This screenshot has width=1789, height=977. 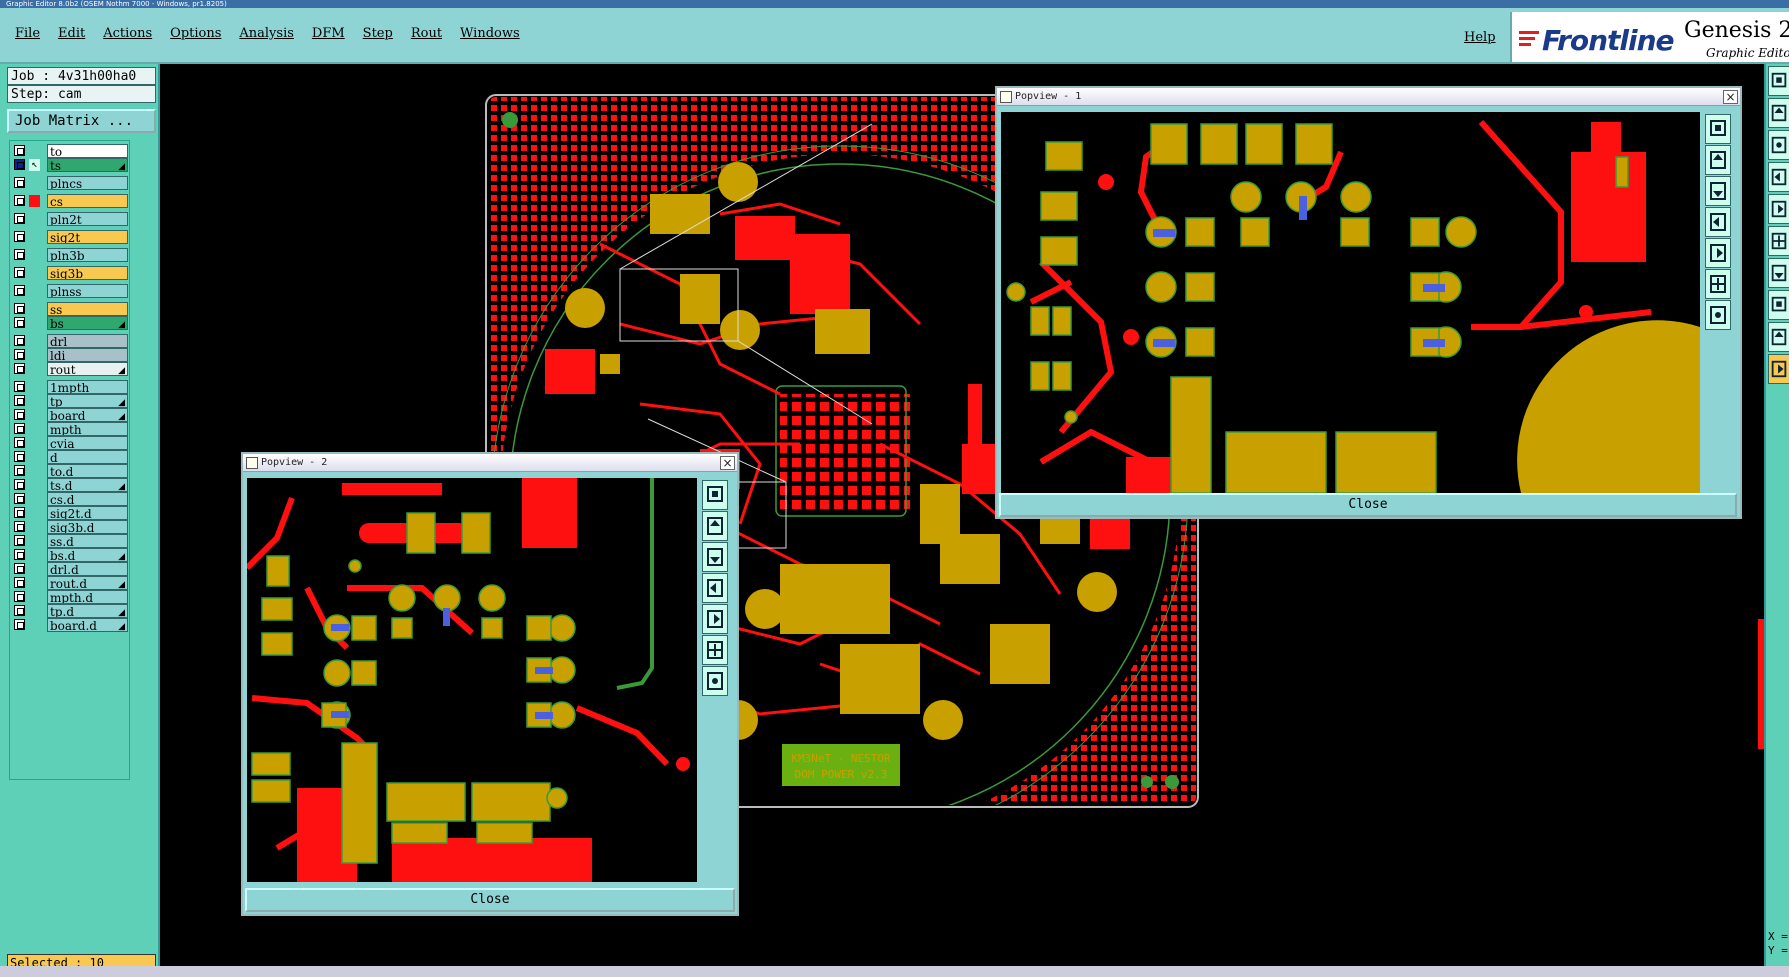 I want to click on layer-row-cs: cs, so click(x=70, y=201).